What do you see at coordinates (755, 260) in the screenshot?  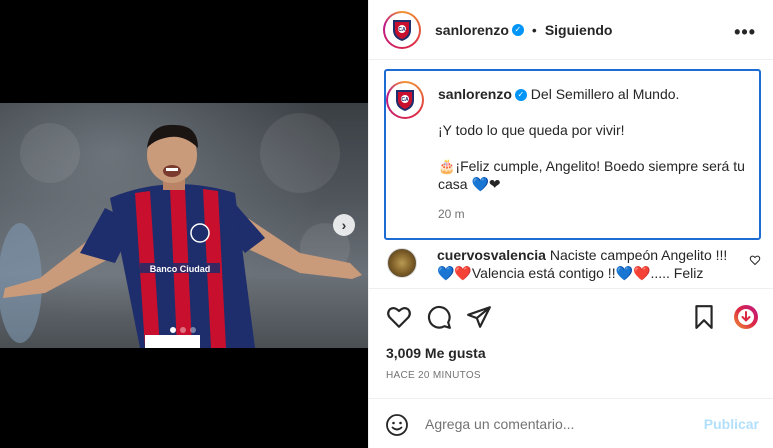 I see `comment-like-heart-icon` at bounding box center [755, 260].